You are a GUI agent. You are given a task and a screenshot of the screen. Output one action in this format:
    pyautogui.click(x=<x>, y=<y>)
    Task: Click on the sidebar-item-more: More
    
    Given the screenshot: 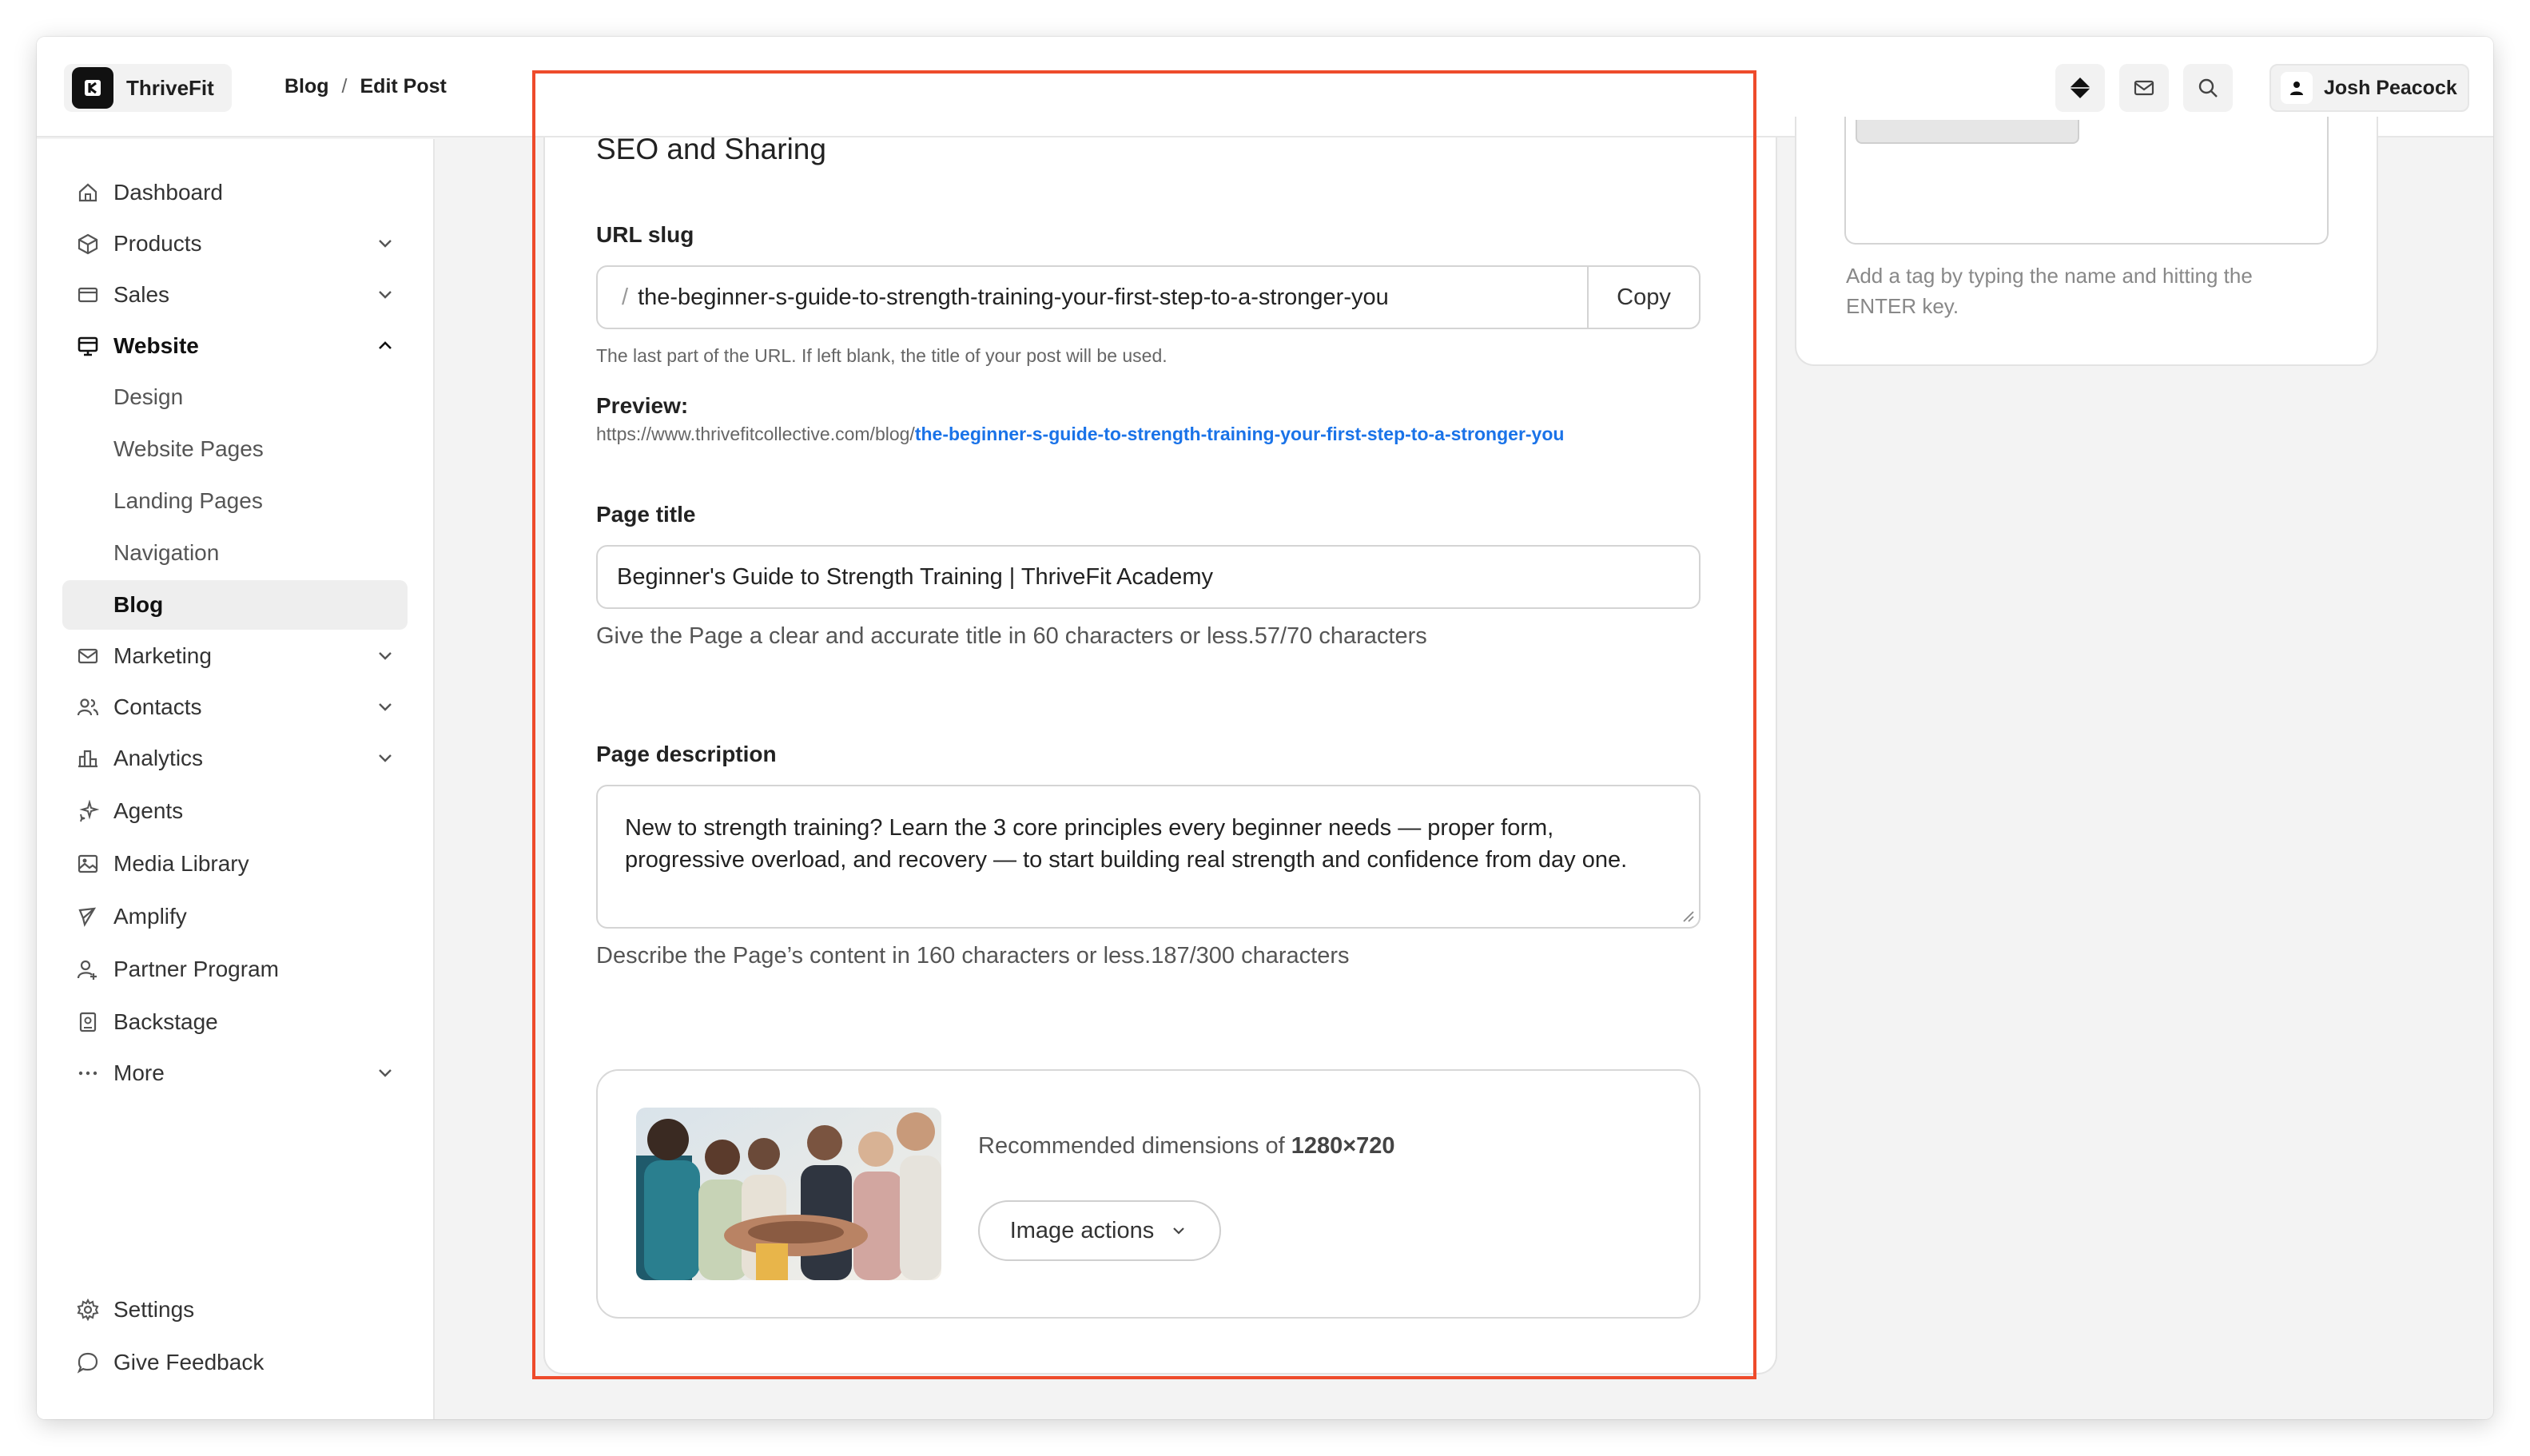 What is the action you would take?
    pyautogui.click(x=235, y=1073)
    